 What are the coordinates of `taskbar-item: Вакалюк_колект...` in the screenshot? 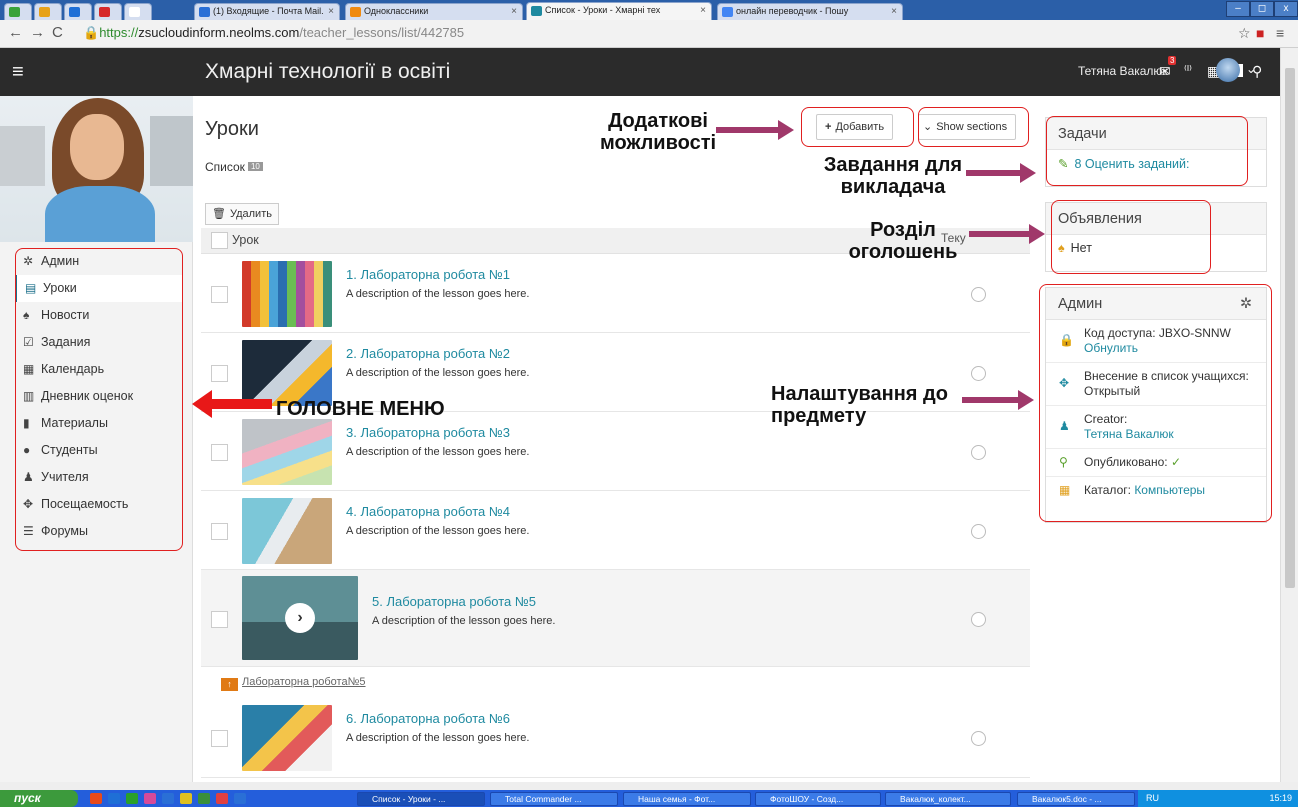 It's located at (948, 799).